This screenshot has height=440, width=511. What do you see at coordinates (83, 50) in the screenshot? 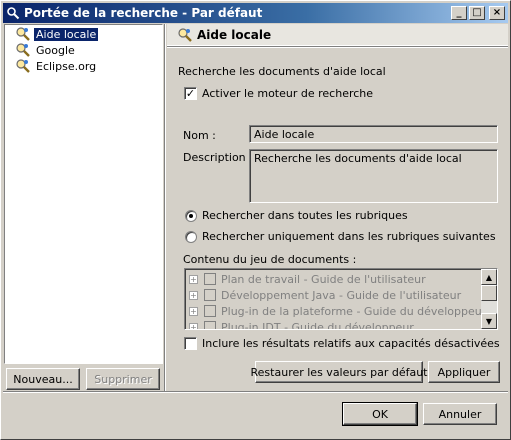
I see `tree-item-google: Google` at bounding box center [83, 50].